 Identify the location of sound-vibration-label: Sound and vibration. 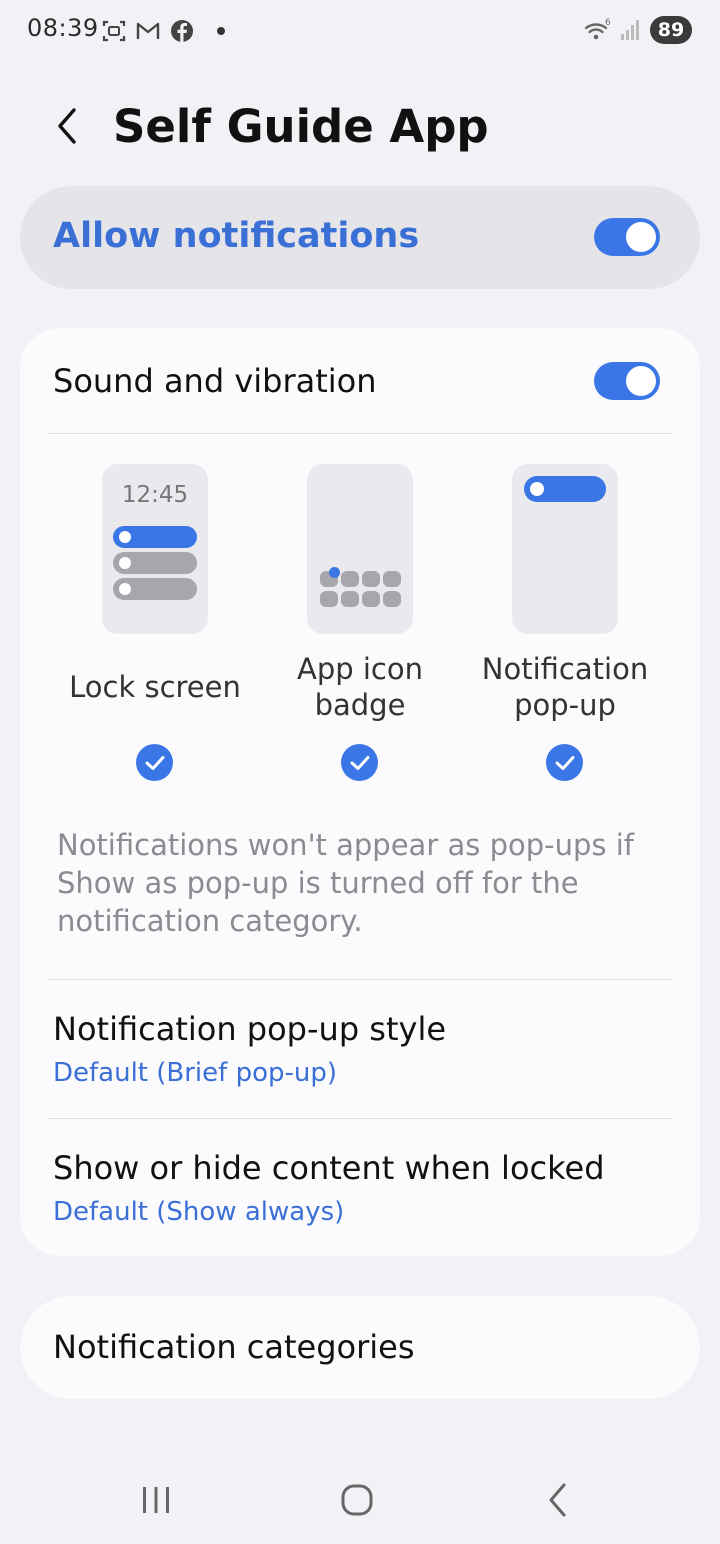
(215, 381).